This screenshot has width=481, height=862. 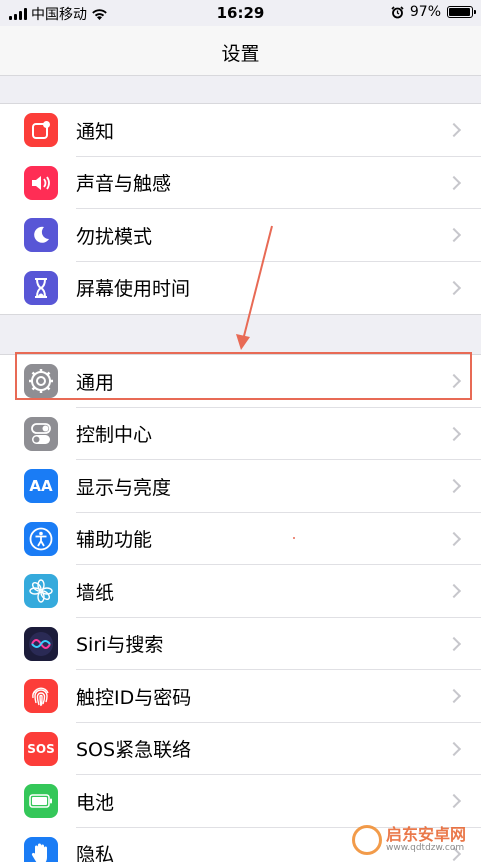 What do you see at coordinates (254, 287) in the screenshot?
I see `annotation-arrow` at bounding box center [254, 287].